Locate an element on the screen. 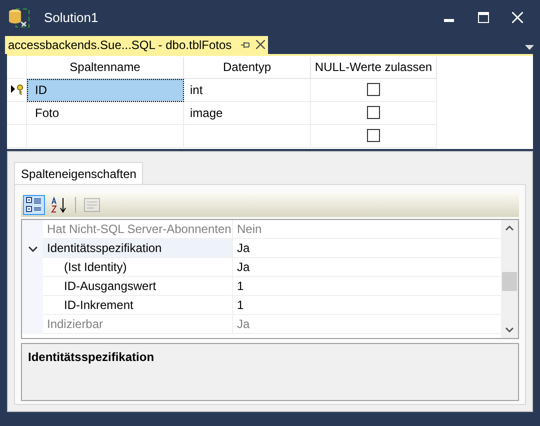  collapse-icon is located at coordinates (33, 249).